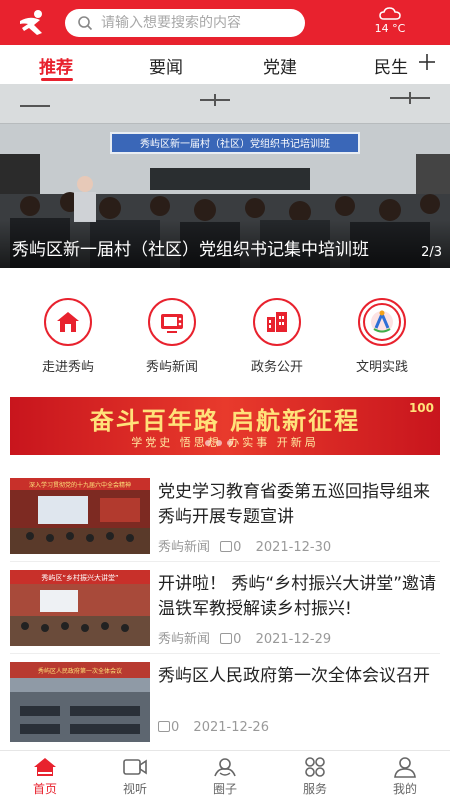 The width and height of the screenshot is (450, 800). Describe the element at coordinates (431, 252) in the screenshot. I see `banner-page-indicator: 2/3` at that location.